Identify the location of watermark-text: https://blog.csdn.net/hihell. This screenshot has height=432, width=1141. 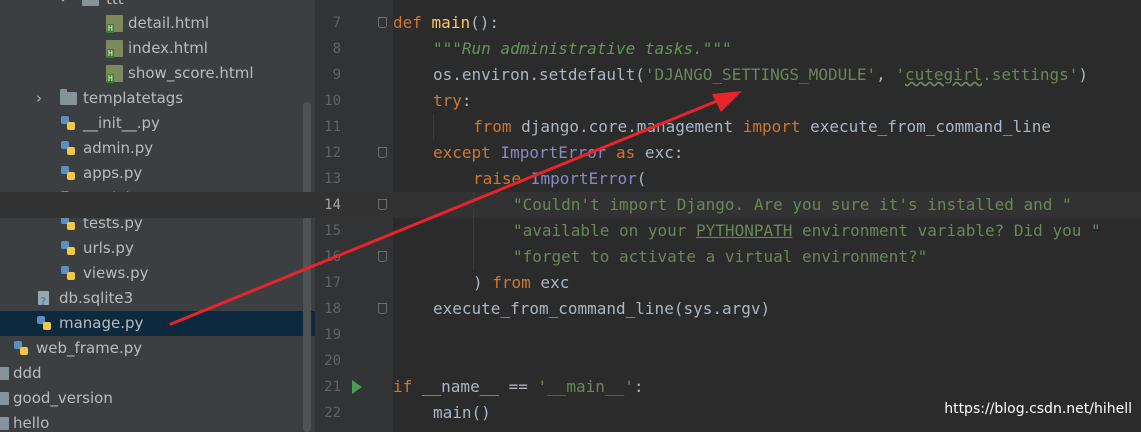
(1038, 409).